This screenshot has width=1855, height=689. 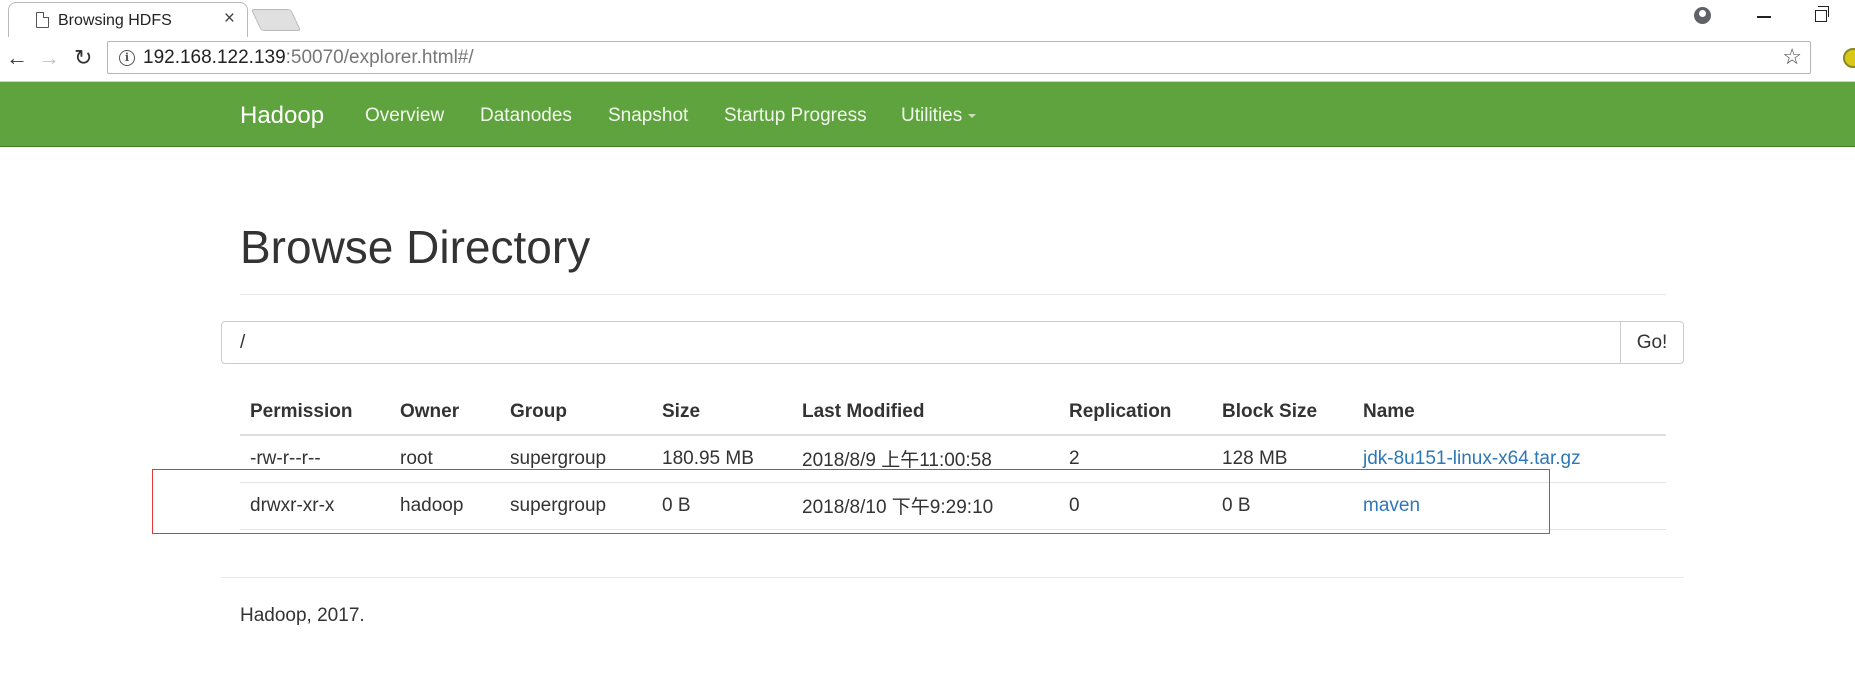 What do you see at coordinates (1135, 413) in the screenshot?
I see `column-header-replication: Replication` at bounding box center [1135, 413].